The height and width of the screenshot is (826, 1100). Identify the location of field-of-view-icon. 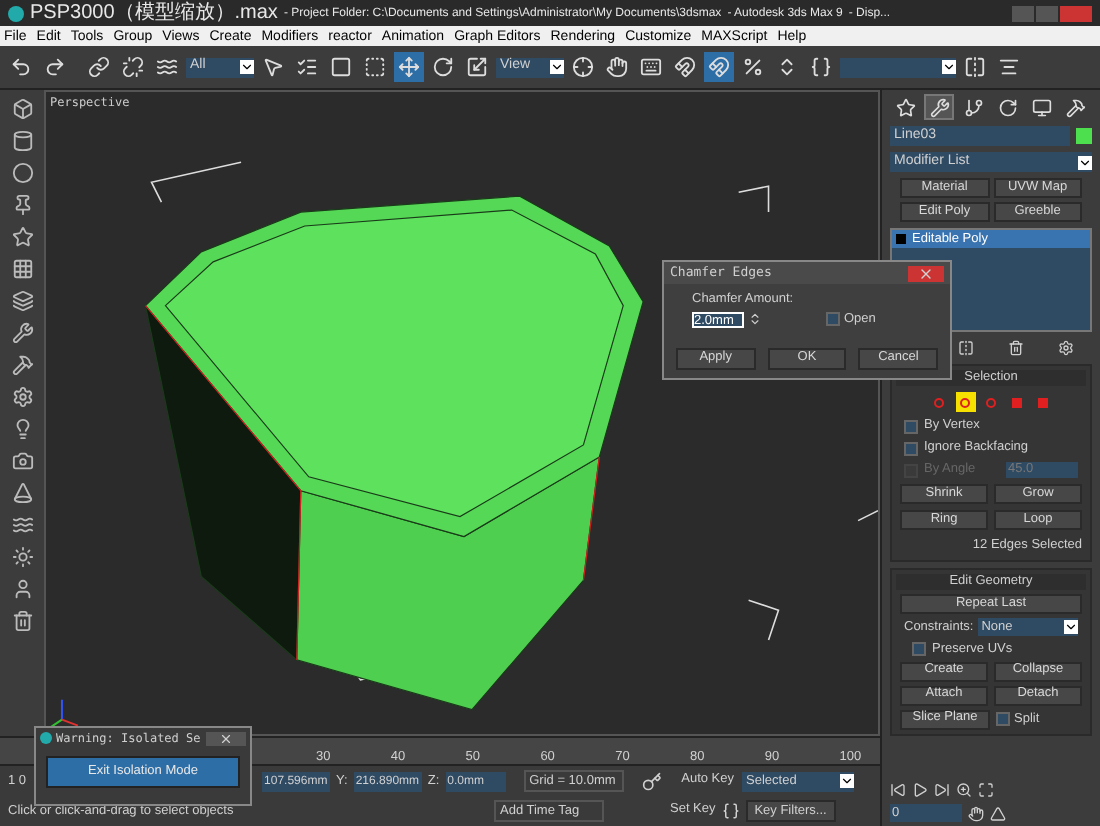
(998, 813).